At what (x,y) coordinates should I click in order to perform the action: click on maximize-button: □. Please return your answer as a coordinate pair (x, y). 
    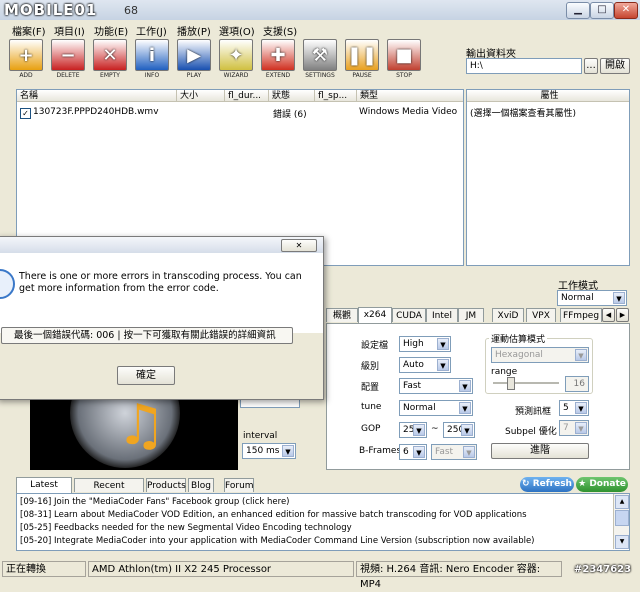
    Looking at the image, I should click on (602, 10).